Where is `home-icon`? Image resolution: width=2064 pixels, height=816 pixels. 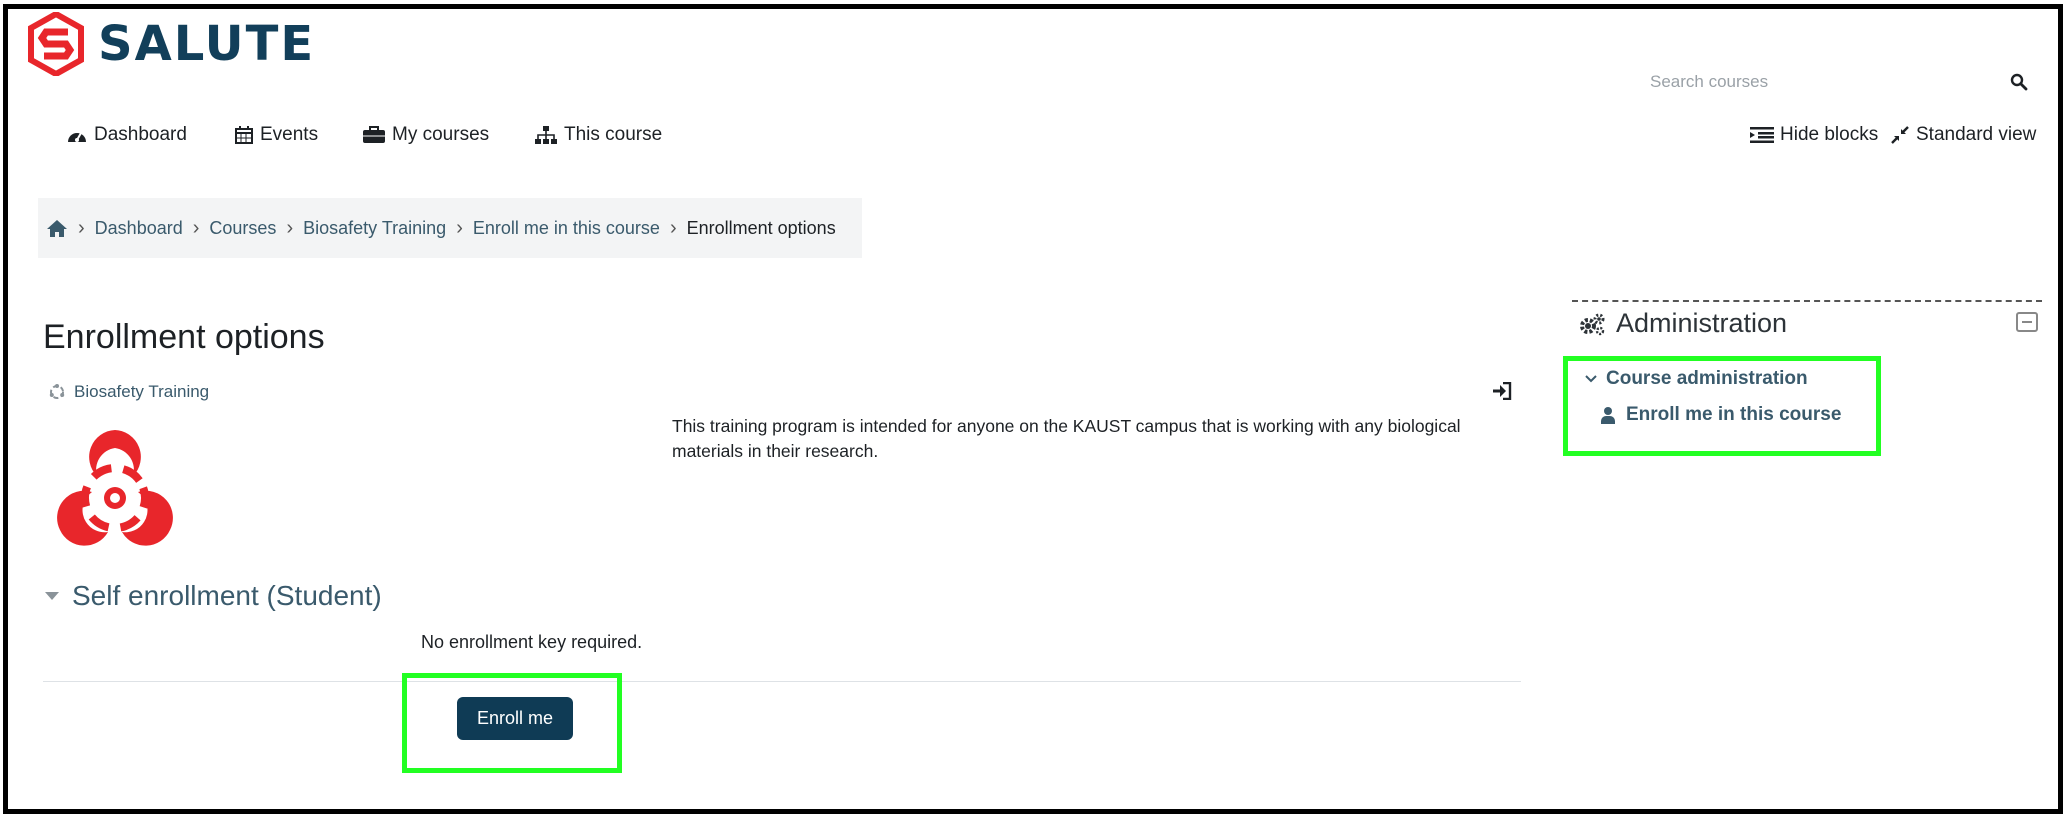 home-icon is located at coordinates (57, 228).